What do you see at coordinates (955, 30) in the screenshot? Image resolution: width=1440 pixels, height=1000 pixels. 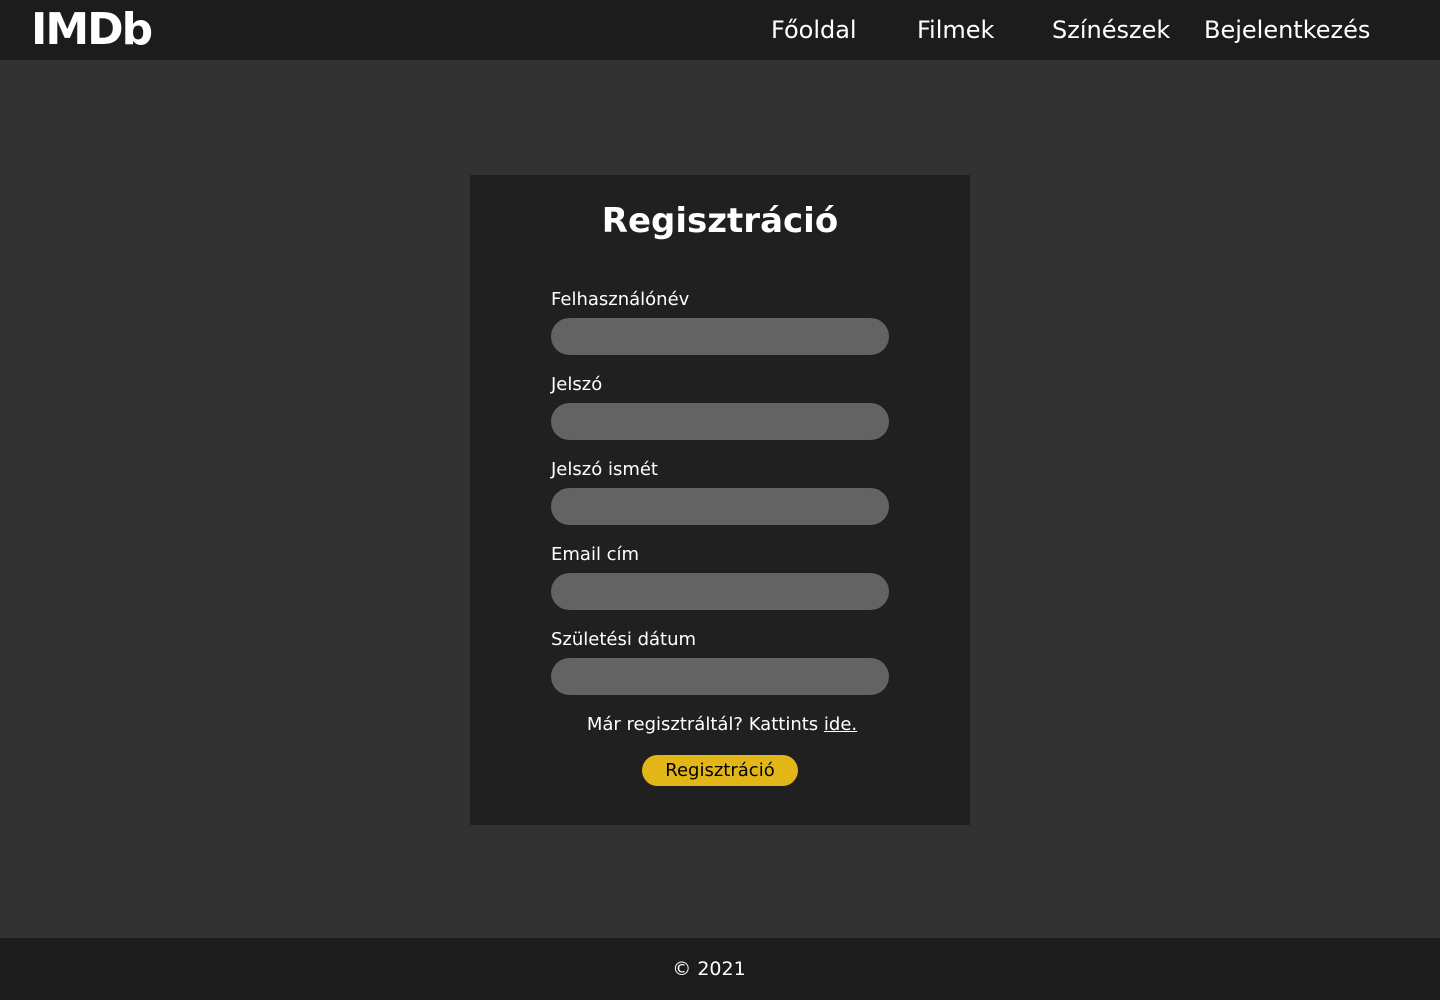 I see `nav-link-movies: Filmek` at bounding box center [955, 30].